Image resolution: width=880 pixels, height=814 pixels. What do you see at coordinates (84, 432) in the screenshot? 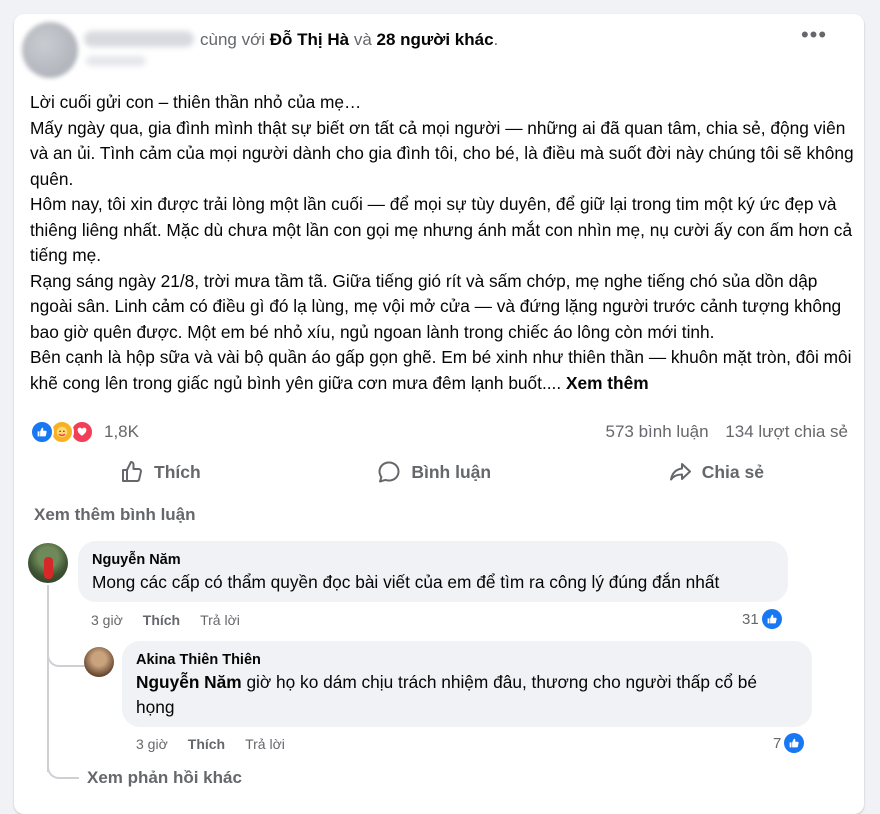
I see `reaction-summary: 1,8K` at bounding box center [84, 432].